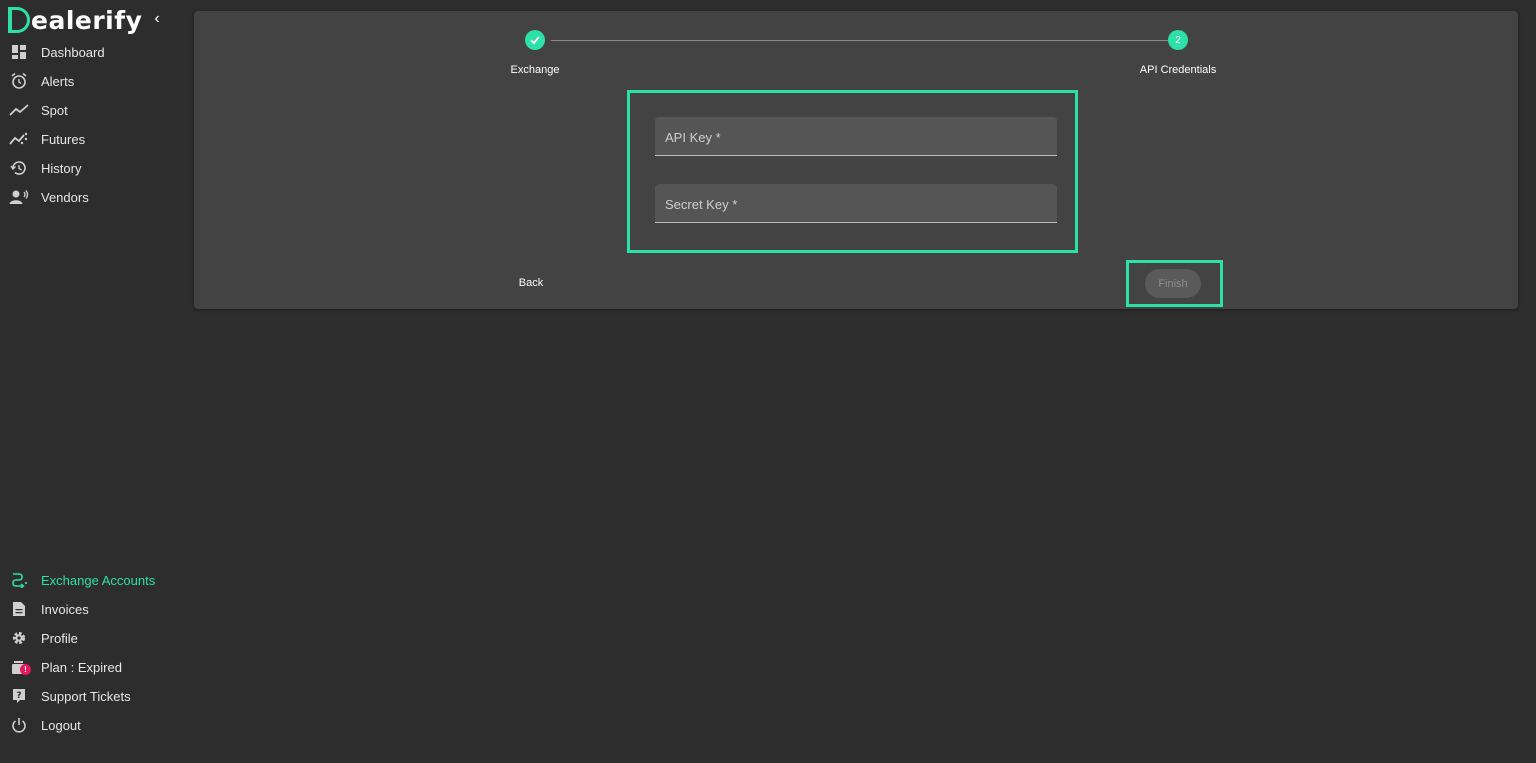 This screenshot has height=763, width=1536. What do you see at coordinates (58, 81) in the screenshot?
I see `sidebar-item-label: Alerts` at bounding box center [58, 81].